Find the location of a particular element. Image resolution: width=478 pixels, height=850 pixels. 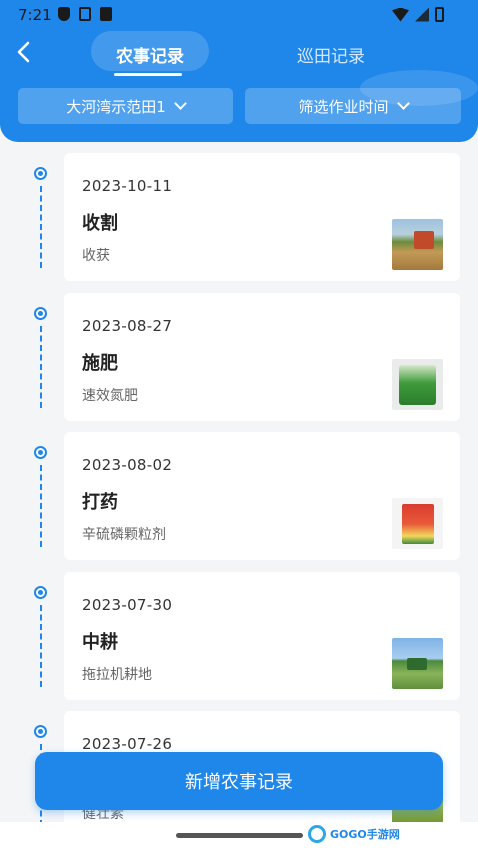

notification-icons is located at coordinates (85, 14).